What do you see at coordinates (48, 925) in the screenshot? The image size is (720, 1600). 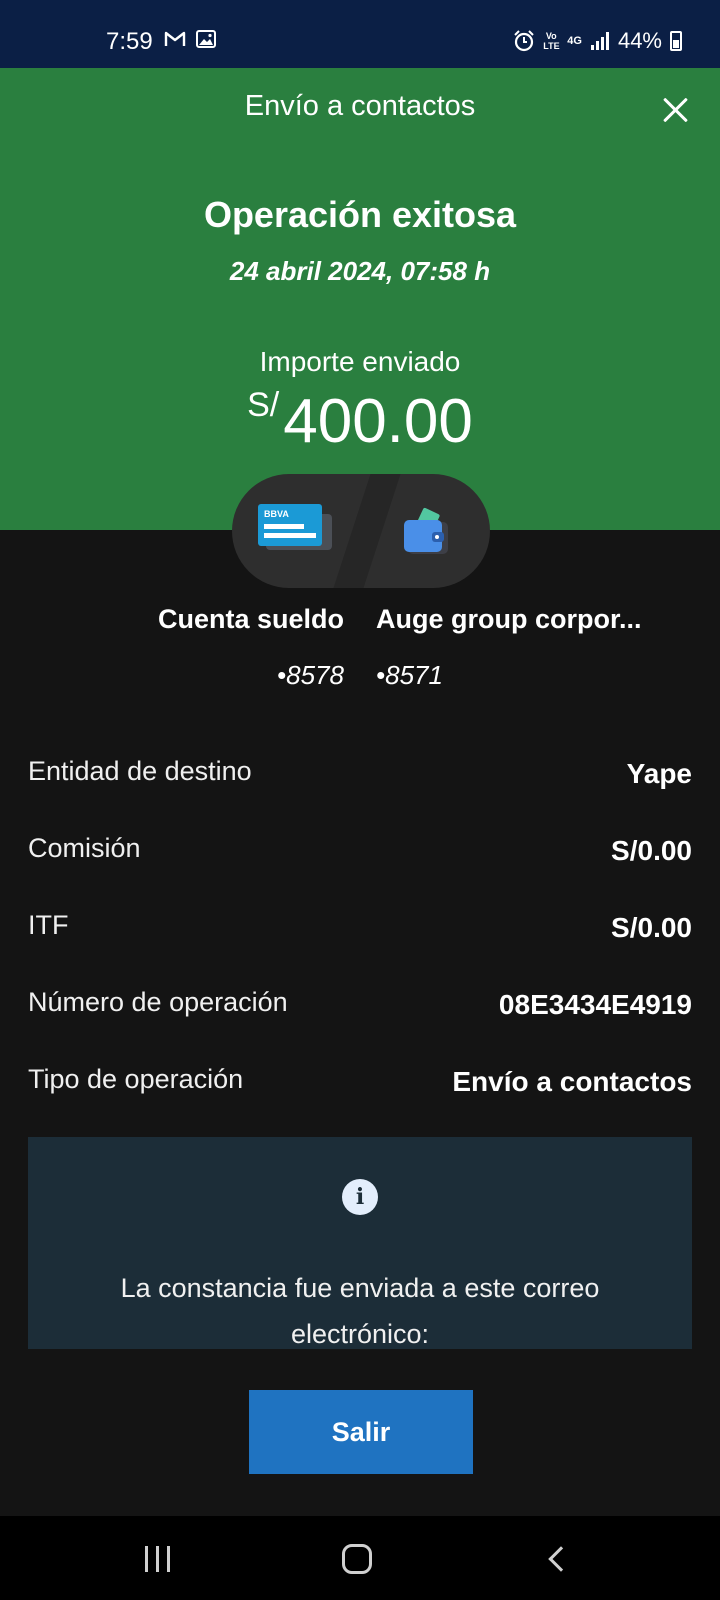 I see `detail-label: ITF` at bounding box center [48, 925].